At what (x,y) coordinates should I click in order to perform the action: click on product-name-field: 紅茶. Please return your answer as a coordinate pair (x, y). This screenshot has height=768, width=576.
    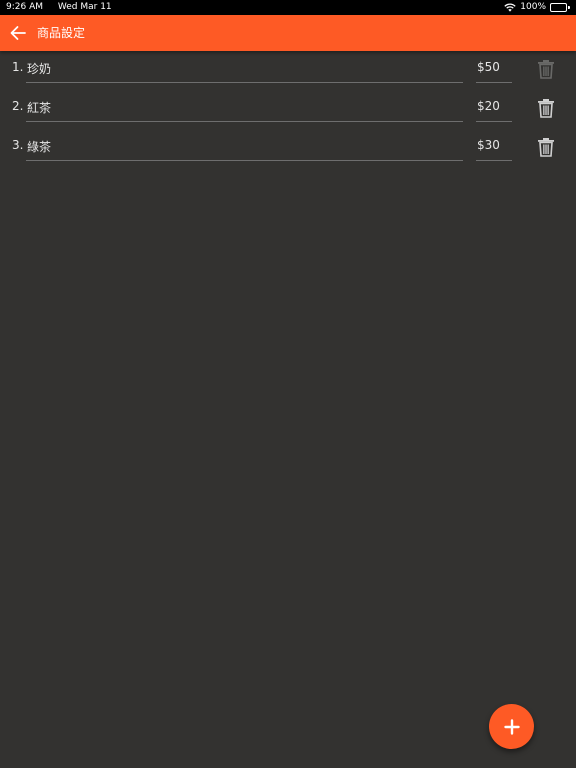
    Looking at the image, I should click on (244, 107).